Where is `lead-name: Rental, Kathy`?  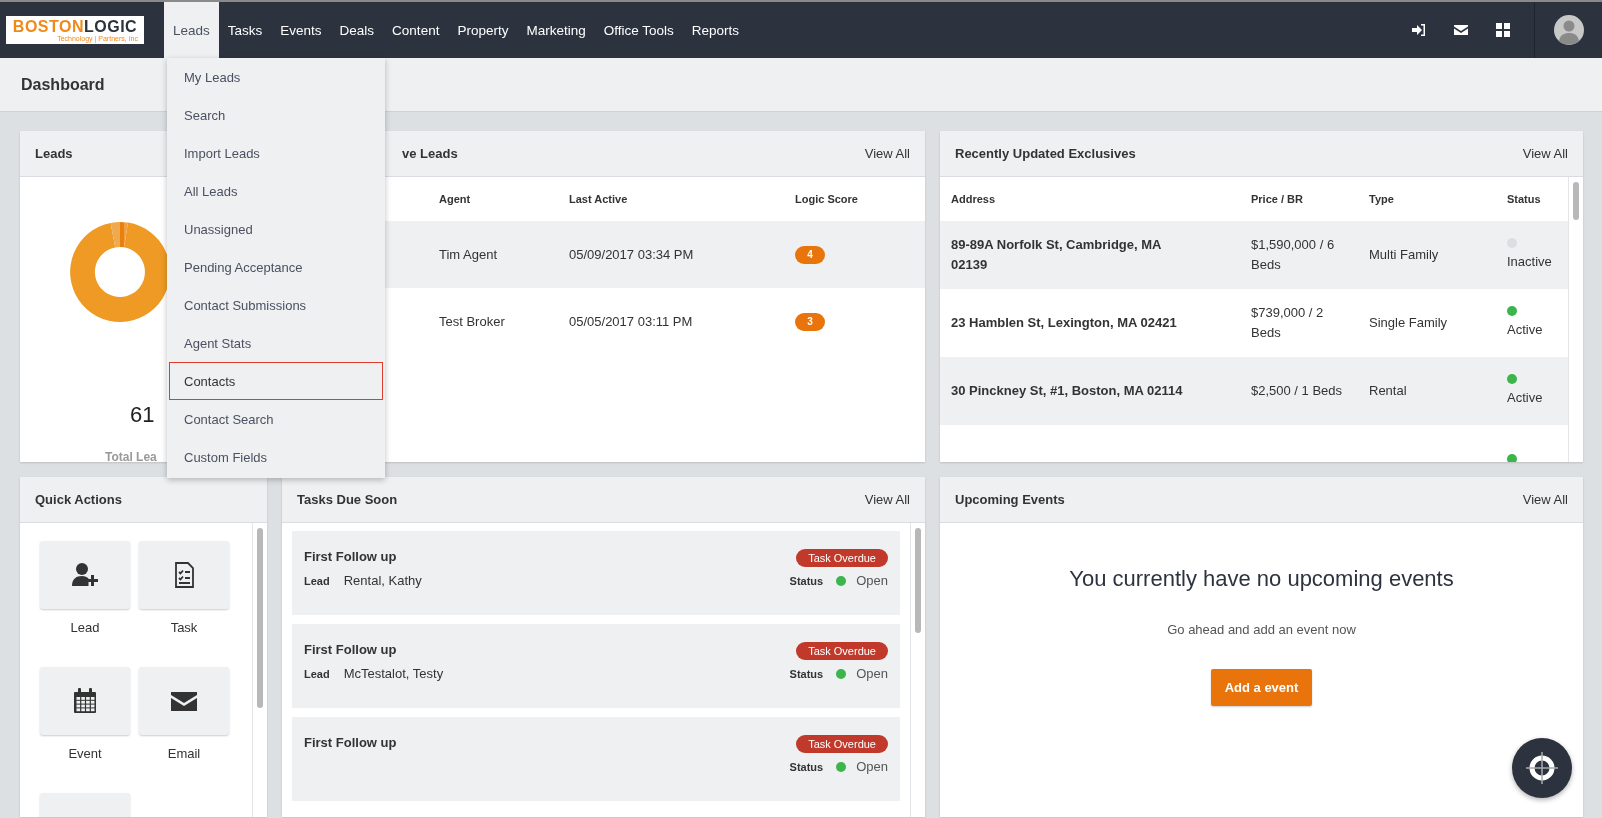 lead-name: Rental, Kathy is located at coordinates (382, 580).